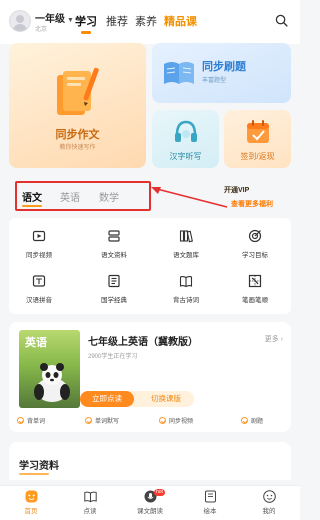  Describe the element at coordinates (78, 91) in the screenshot. I see `book-stack-icon` at that location.